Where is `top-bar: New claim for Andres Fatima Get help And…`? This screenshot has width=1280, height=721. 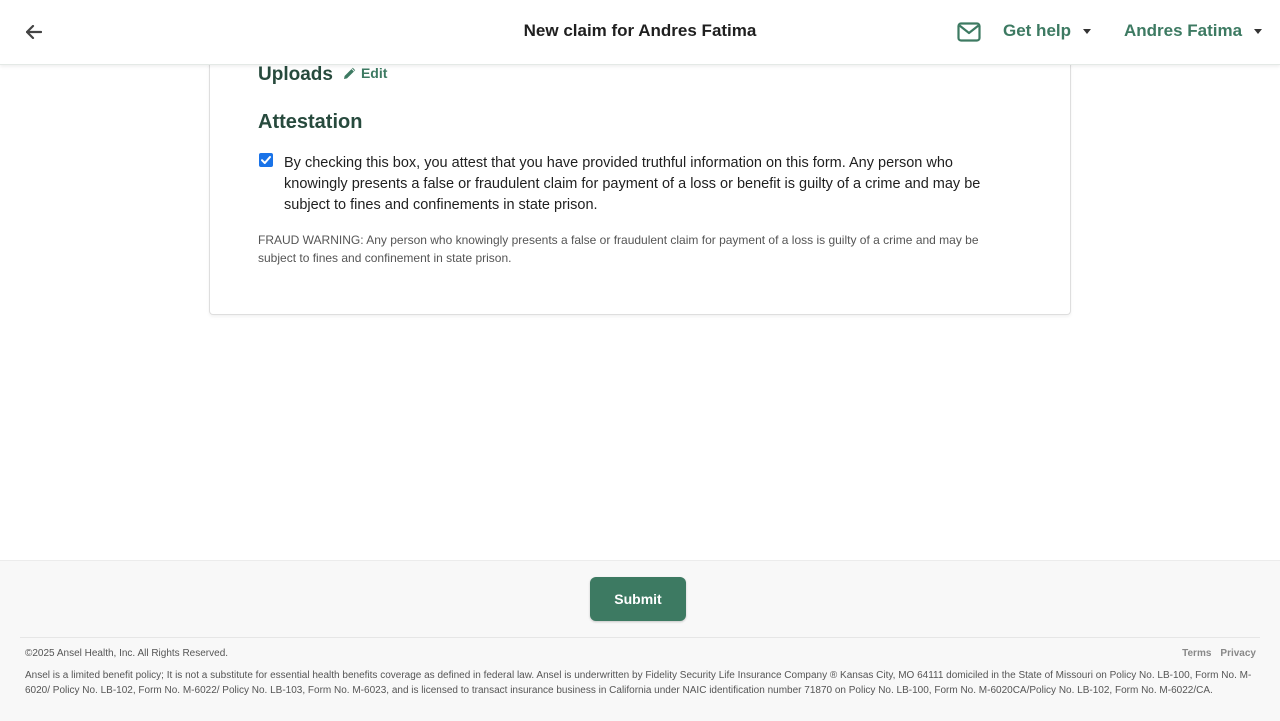
top-bar: New claim for Andres Fatima Get help And… is located at coordinates (640, 32).